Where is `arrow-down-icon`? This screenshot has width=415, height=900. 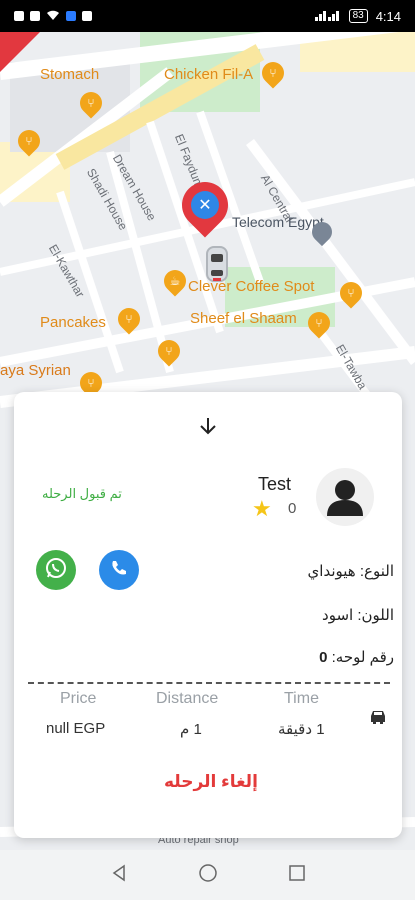
arrow-down-icon is located at coordinates (208, 426).